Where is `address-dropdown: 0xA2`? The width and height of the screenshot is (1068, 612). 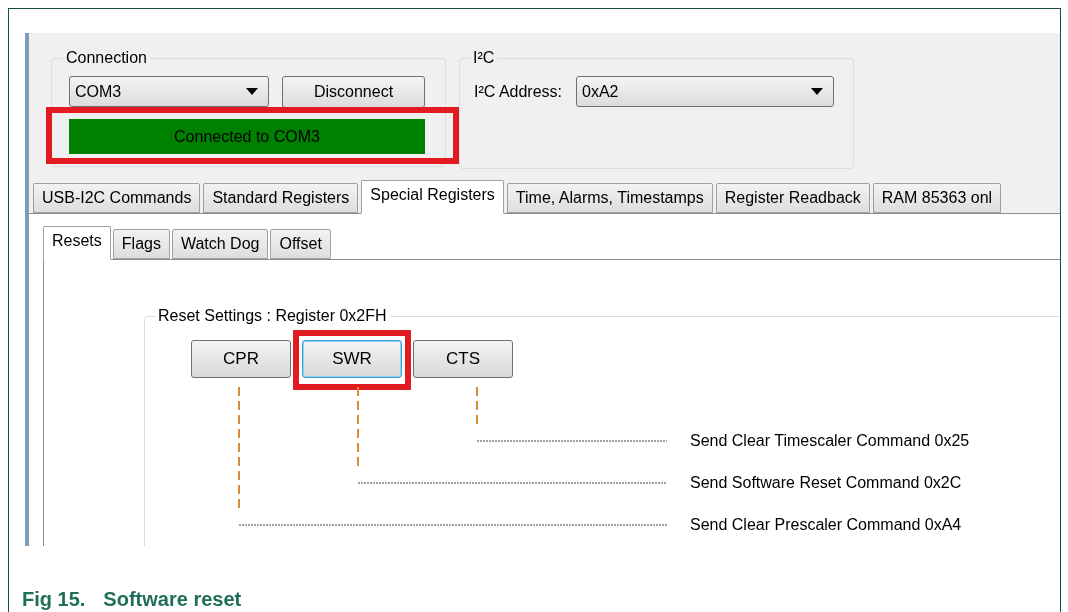
address-dropdown: 0xA2 is located at coordinates (705, 91).